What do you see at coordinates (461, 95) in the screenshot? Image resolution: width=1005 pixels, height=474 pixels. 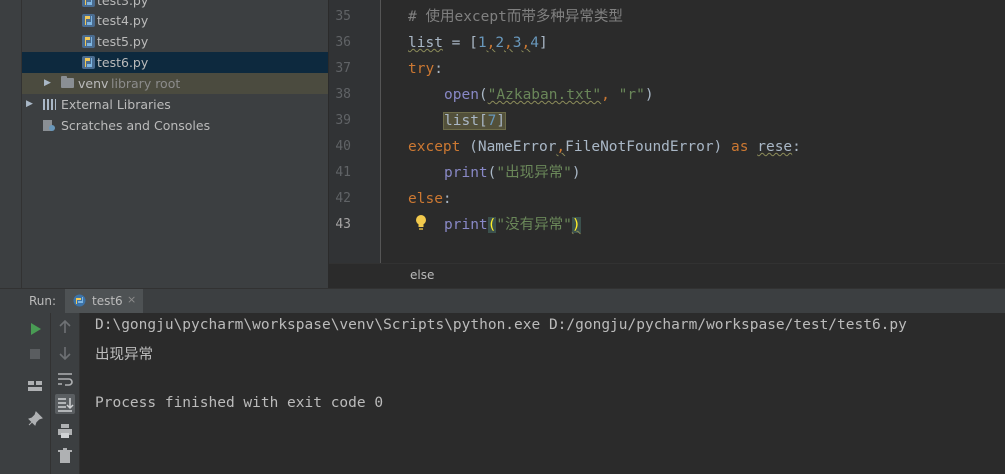 I see `code-builtin: open` at bounding box center [461, 95].